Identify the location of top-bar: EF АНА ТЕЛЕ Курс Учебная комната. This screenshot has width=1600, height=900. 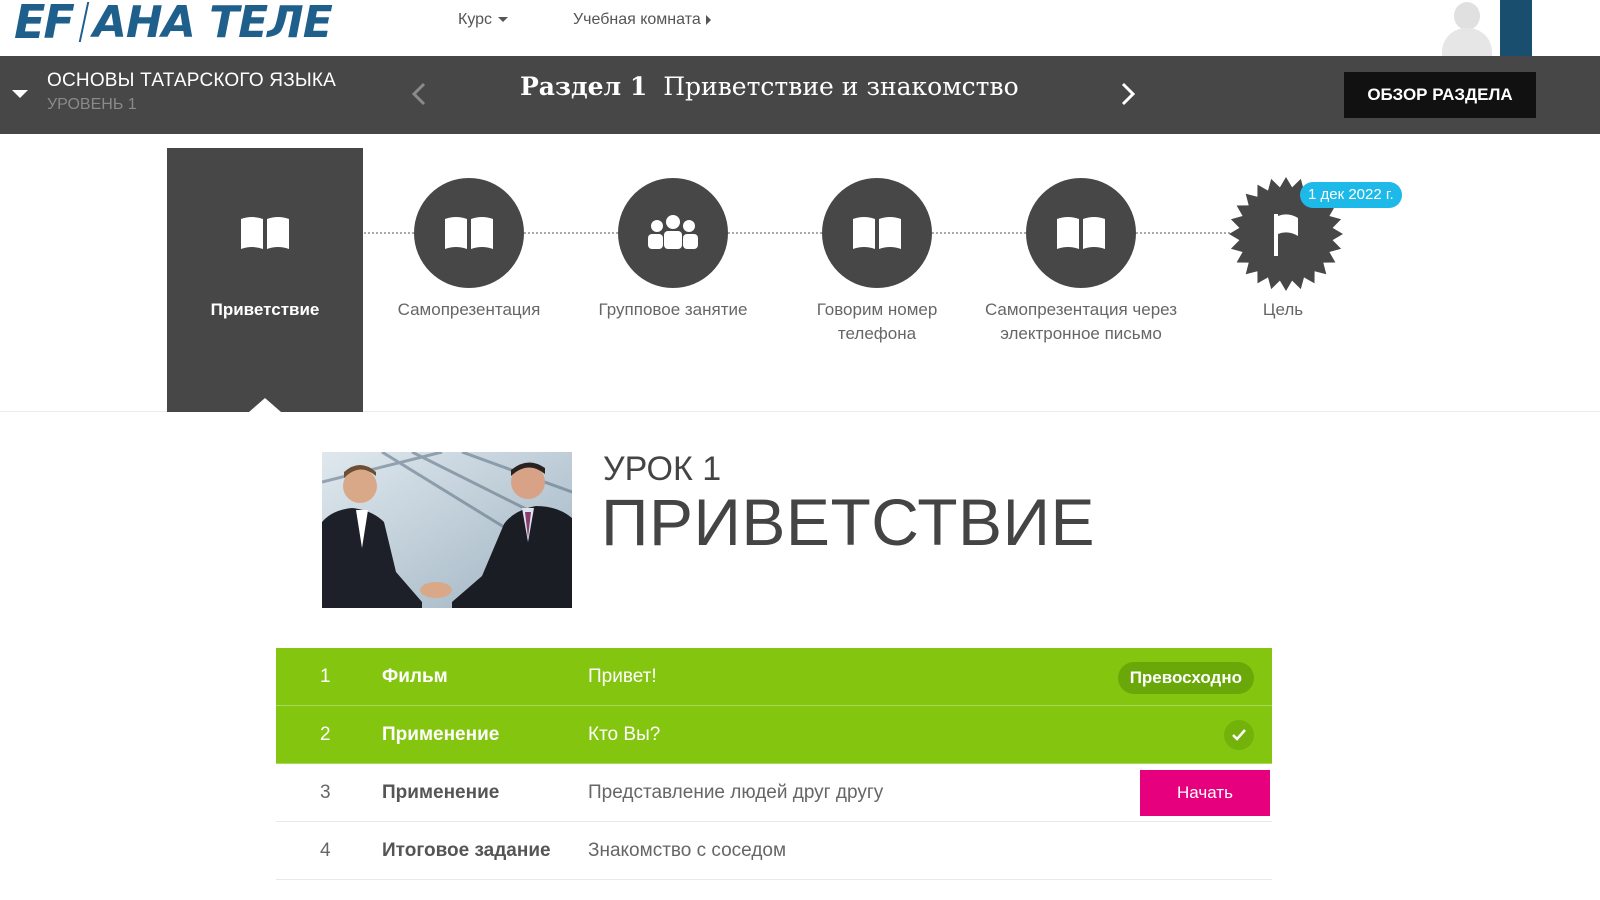
(800, 28).